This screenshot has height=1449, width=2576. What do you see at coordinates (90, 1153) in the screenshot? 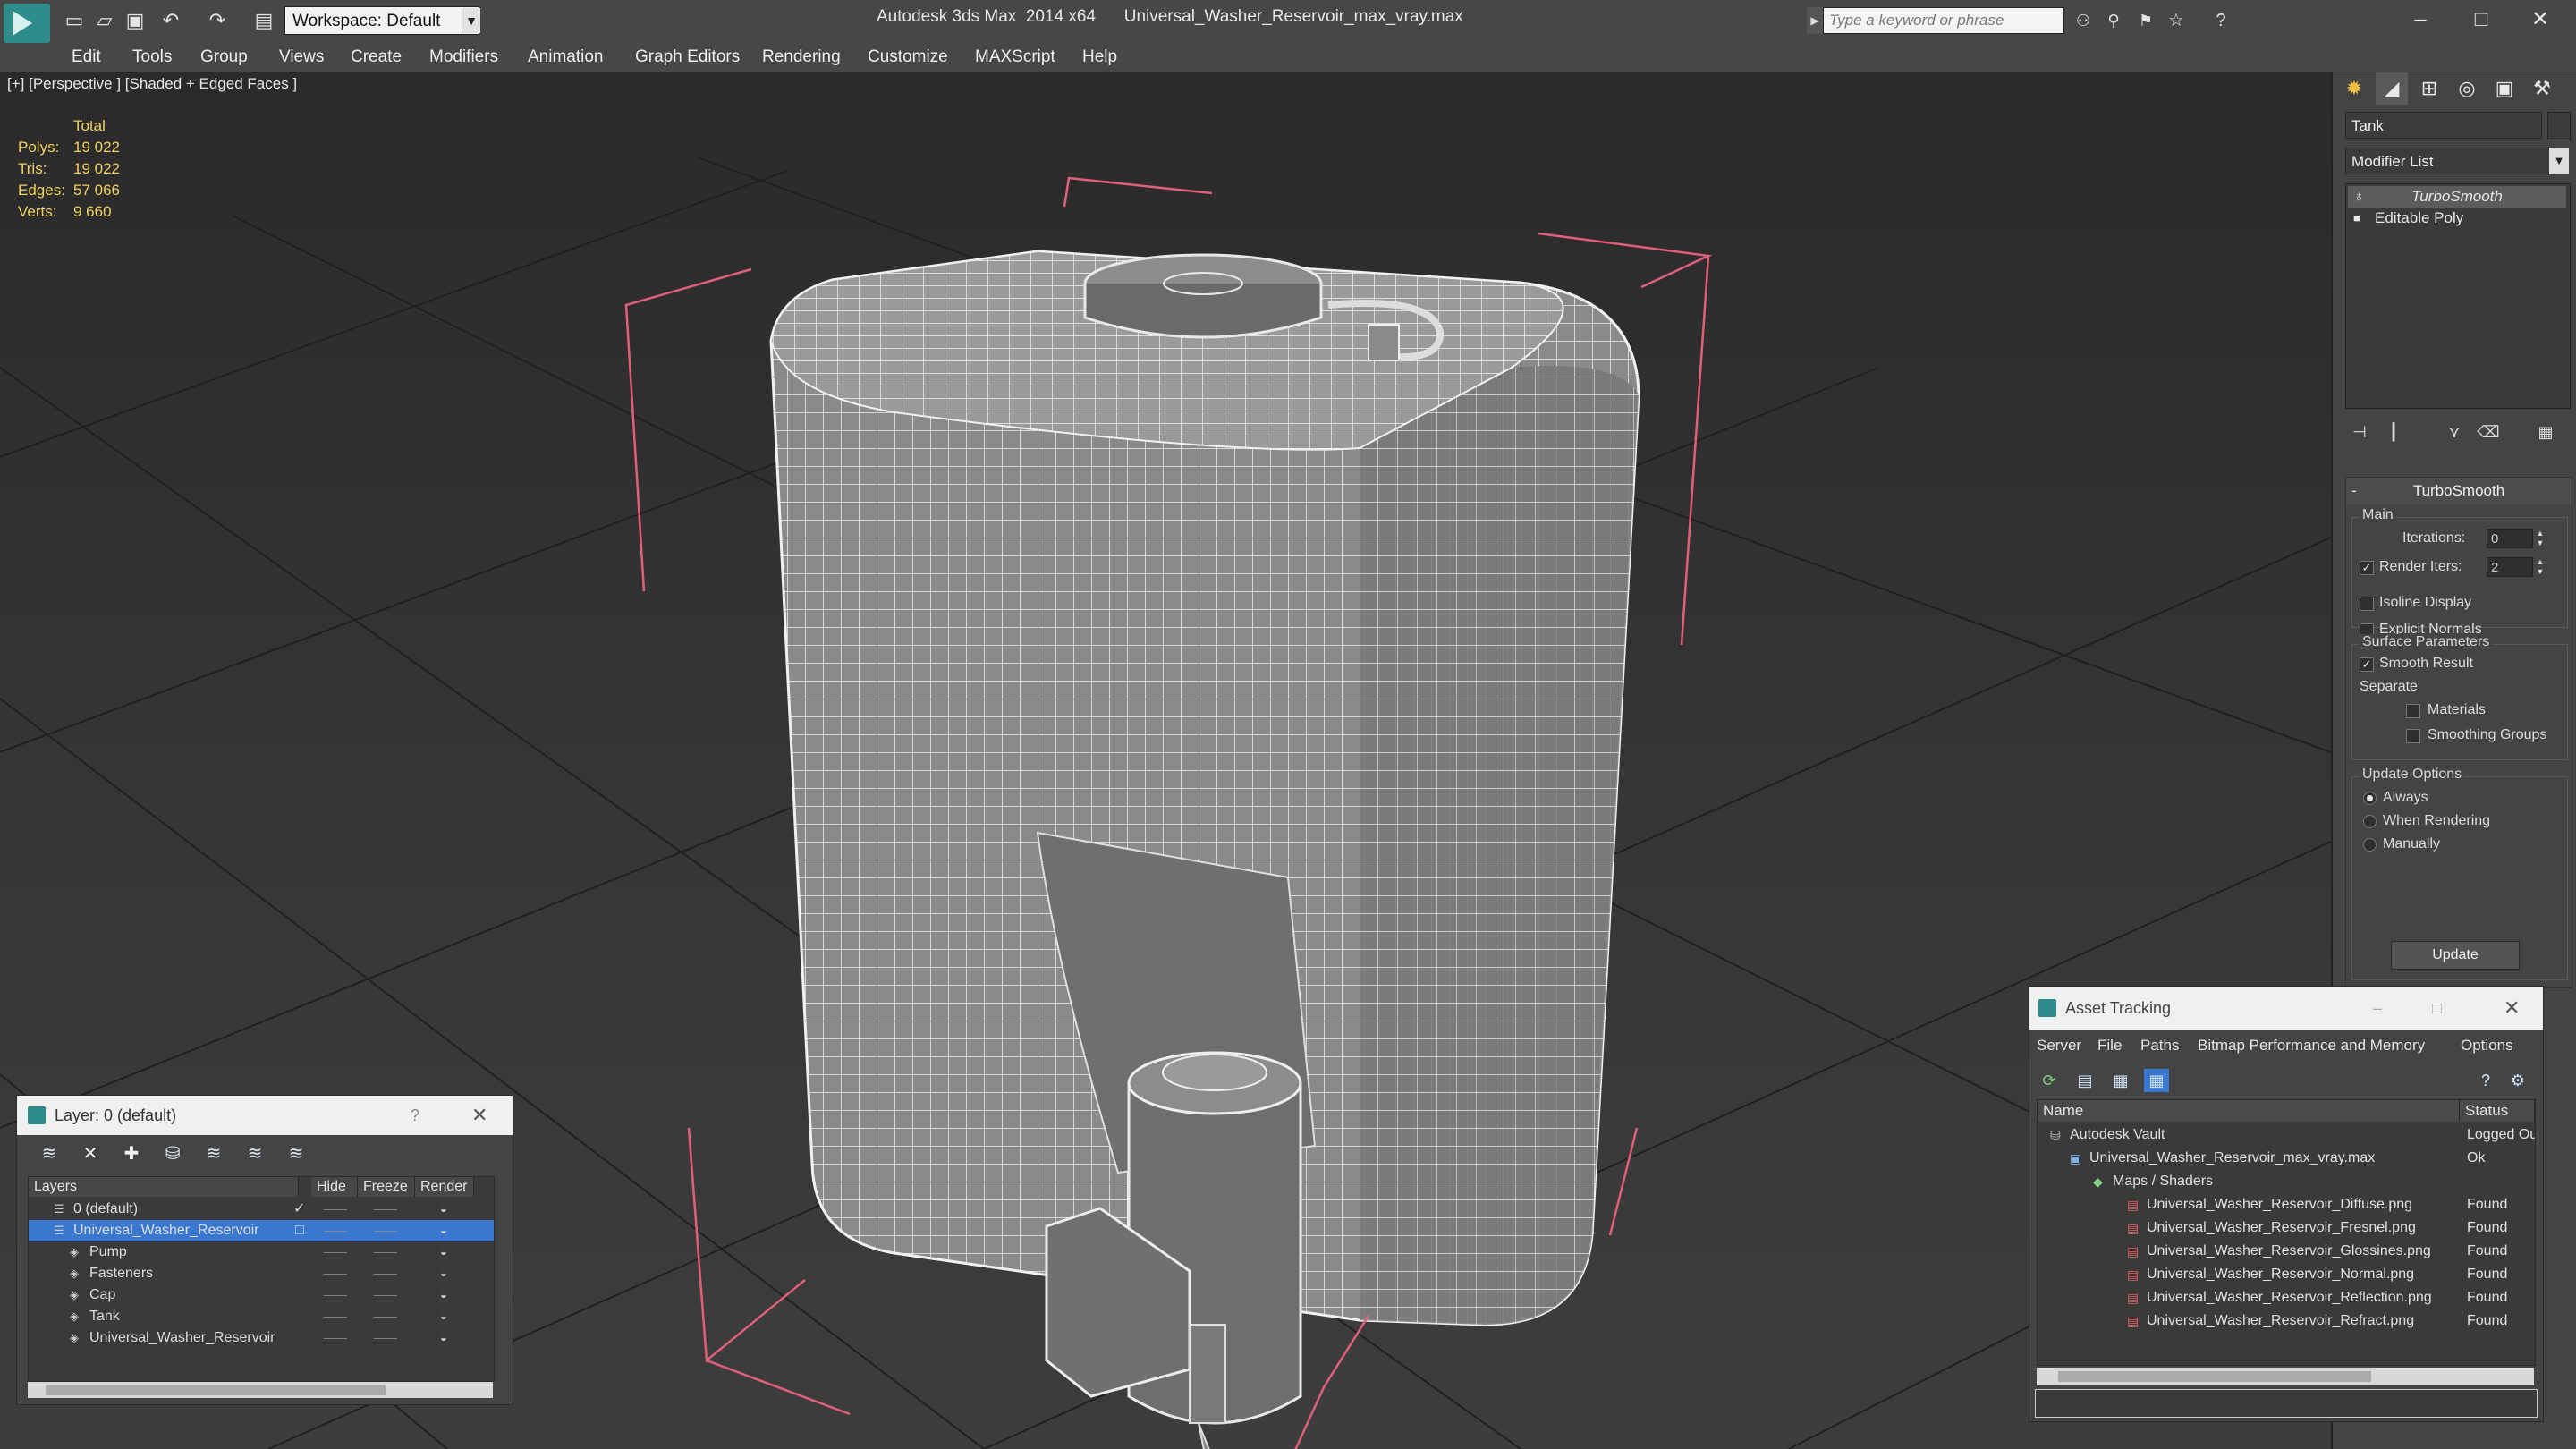
I see `delete-layer-icon: ✕` at bounding box center [90, 1153].